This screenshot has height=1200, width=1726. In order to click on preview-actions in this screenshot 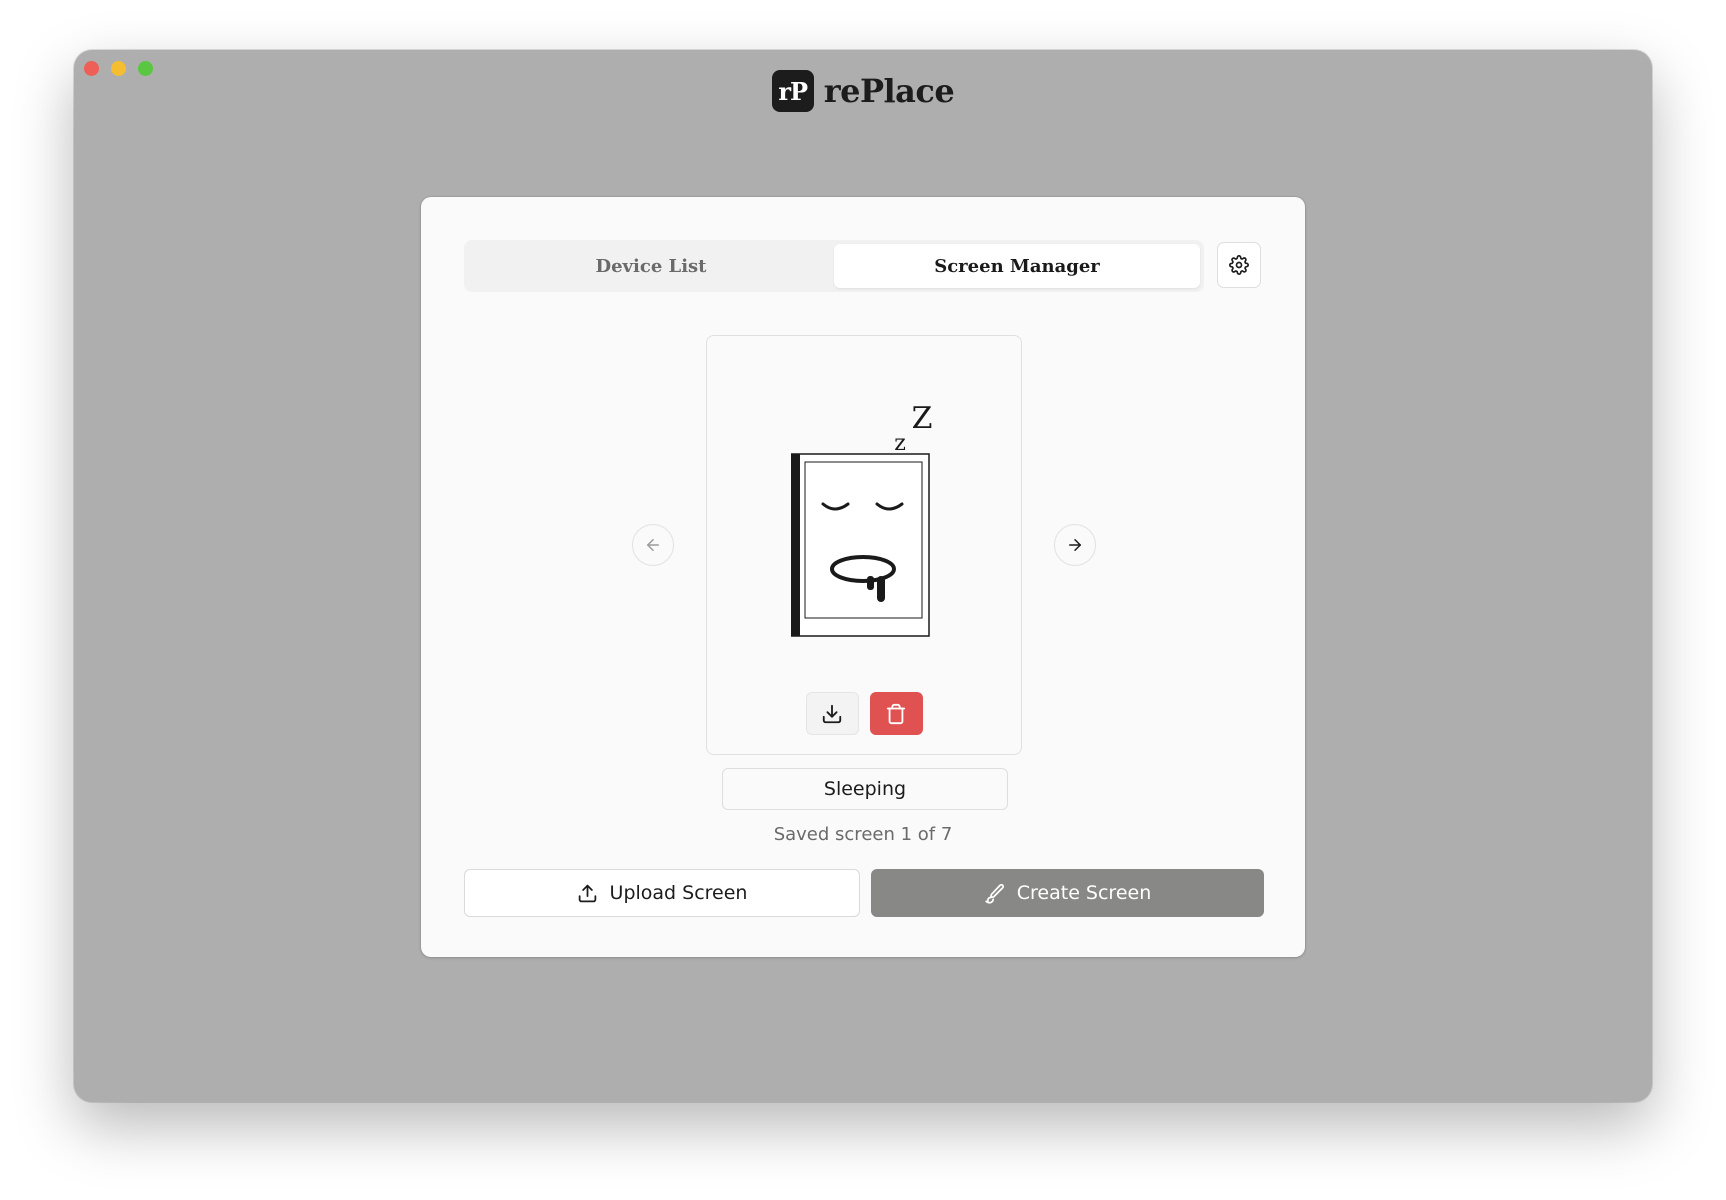, I will do `click(864, 713)`.